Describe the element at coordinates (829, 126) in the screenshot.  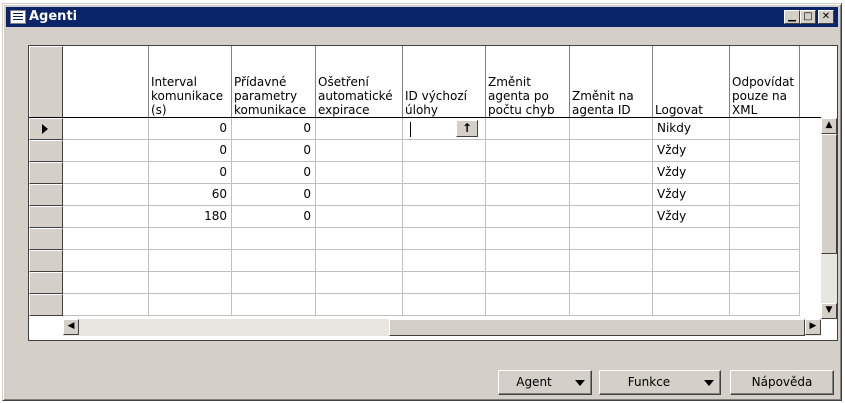
I see `scroll-up-button: ▲` at that location.